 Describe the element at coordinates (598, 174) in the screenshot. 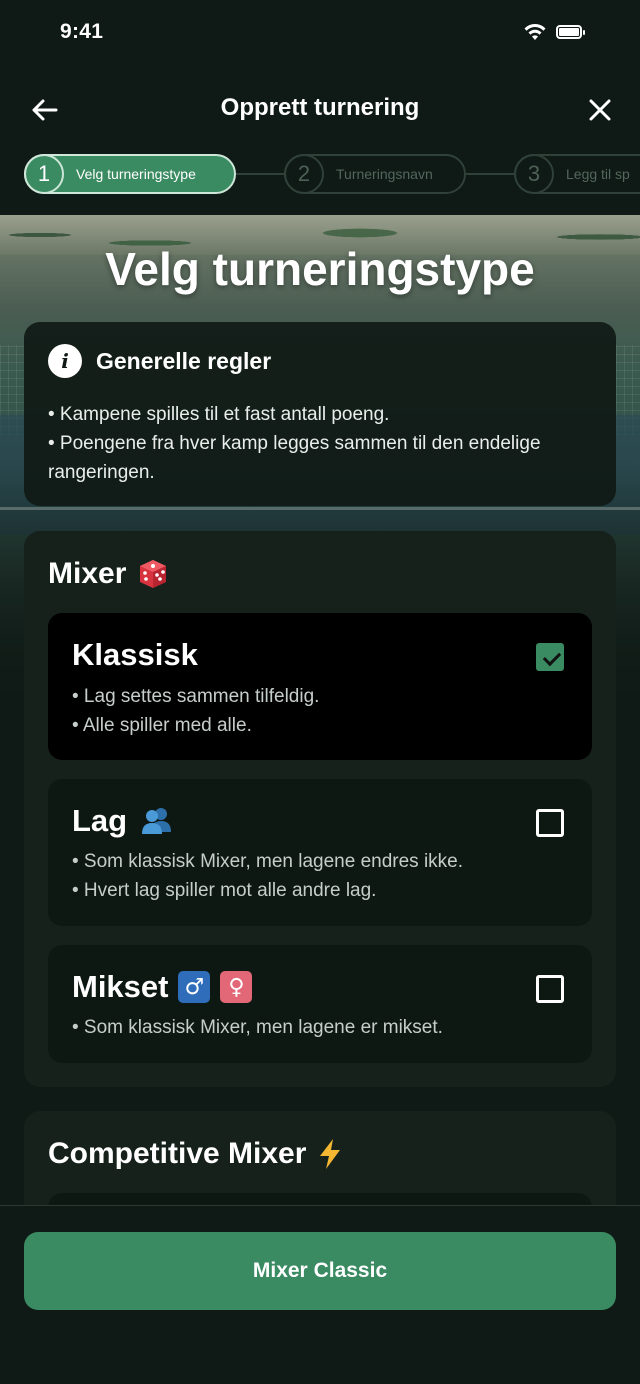

I see `step-label: Legg til sp` at that location.